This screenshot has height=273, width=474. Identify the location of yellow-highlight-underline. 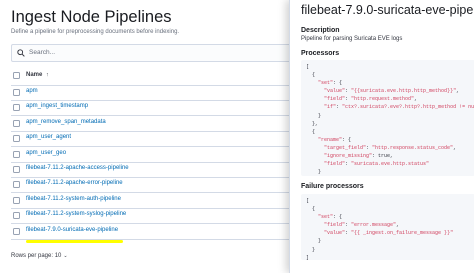
(74, 241).